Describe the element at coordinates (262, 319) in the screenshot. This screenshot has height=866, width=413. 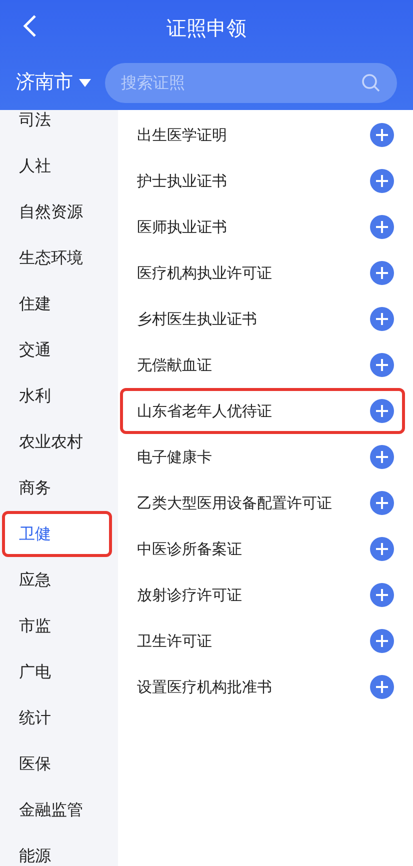
I see `certificate-item: 乡村医生执业证书` at that location.